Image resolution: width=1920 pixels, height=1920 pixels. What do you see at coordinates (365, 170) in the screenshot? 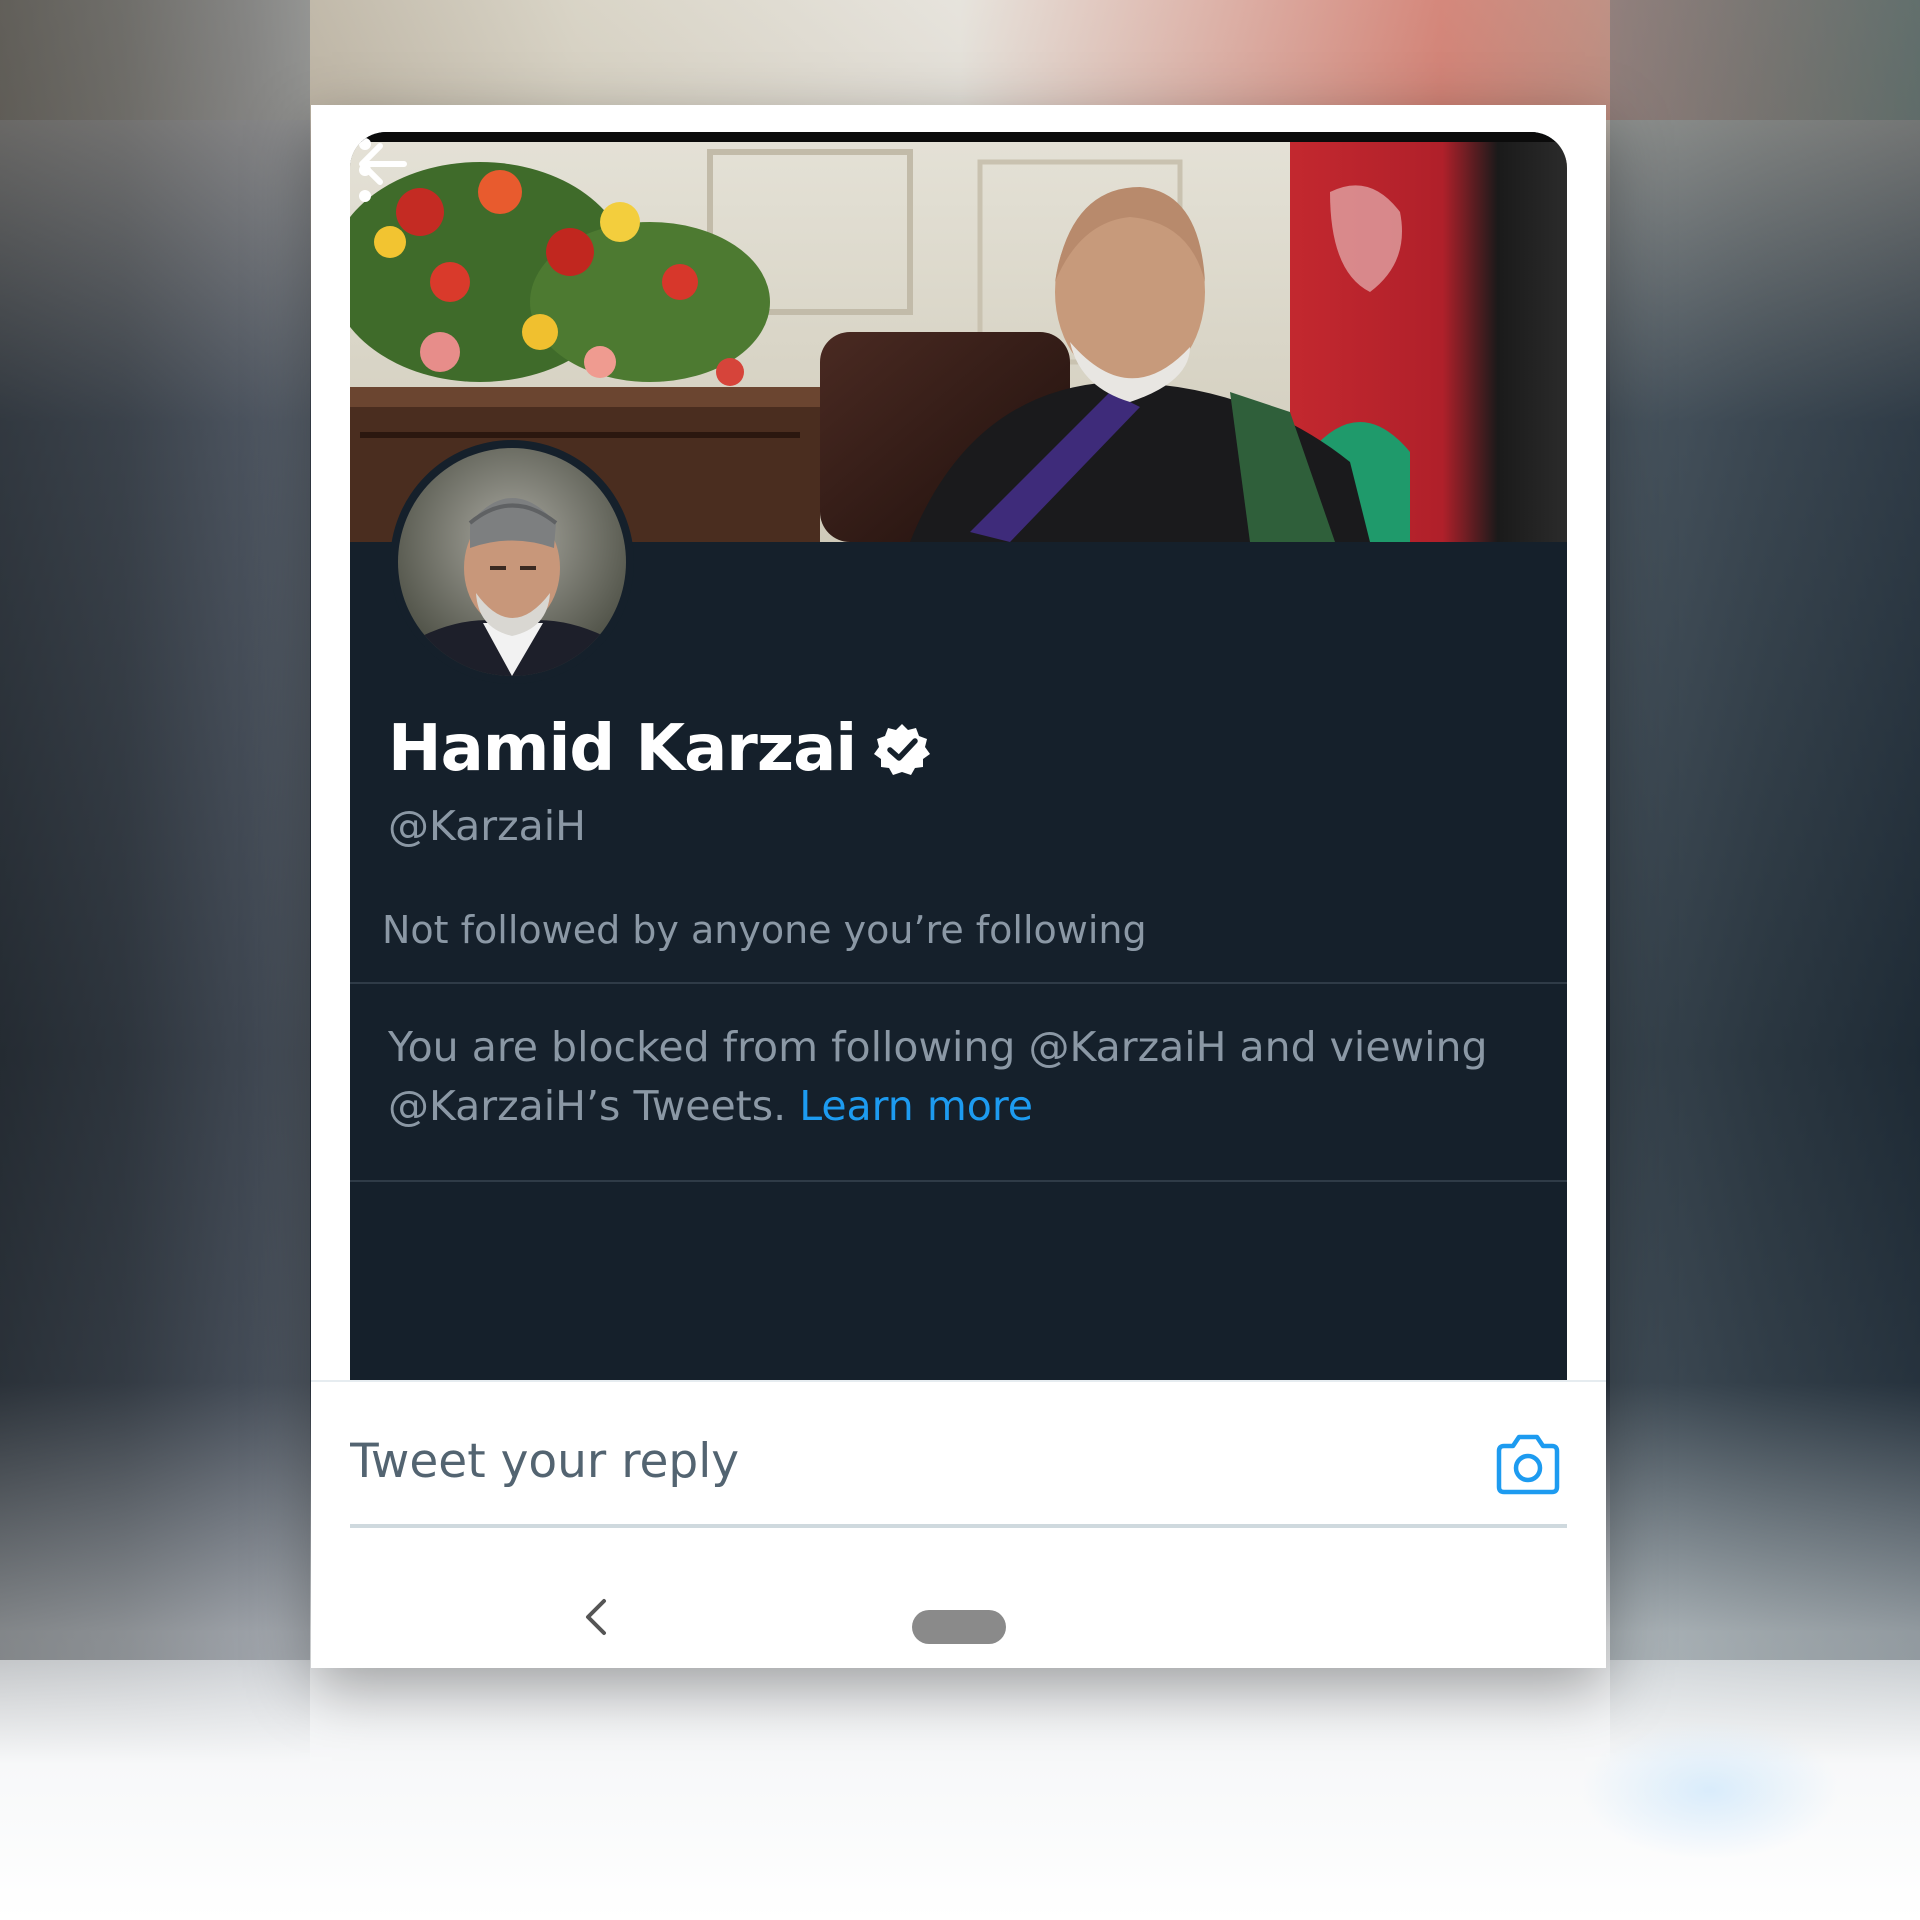
I see `more-vertical-icon` at bounding box center [365, 170].